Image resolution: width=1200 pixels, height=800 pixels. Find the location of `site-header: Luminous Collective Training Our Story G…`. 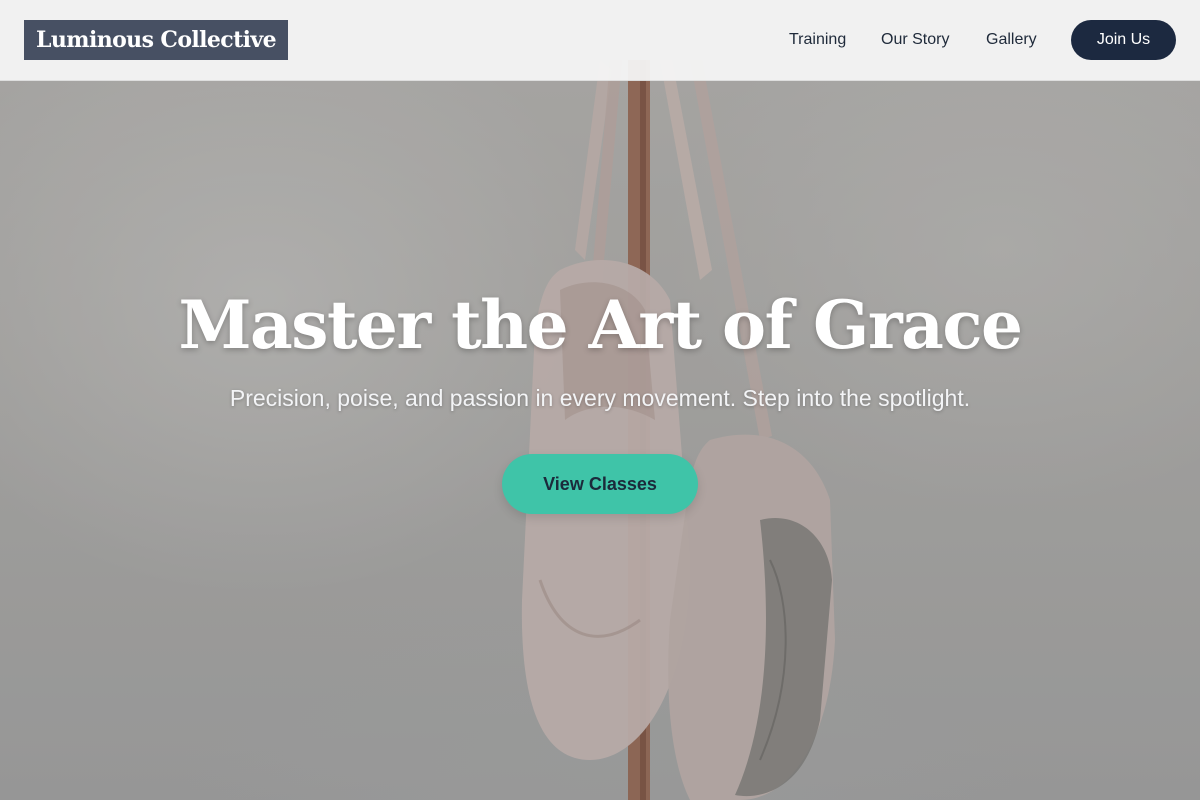

site-header: Luminous Collective Training Our Story G… is located at coordinates (600, 40).